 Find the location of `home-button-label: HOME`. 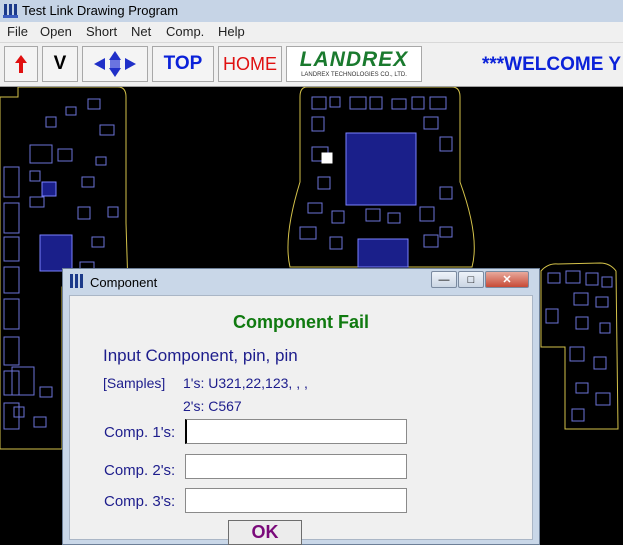

home-button-label: HOME is located at coordinates (250, 63).